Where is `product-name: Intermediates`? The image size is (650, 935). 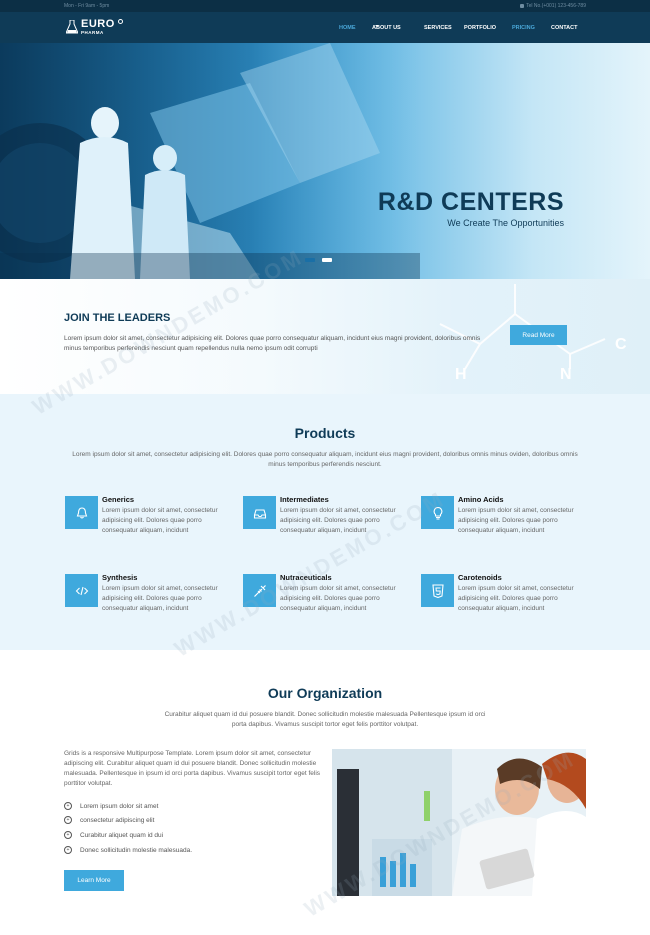
product-name: Intermediates is located at coordinates (304, 499).